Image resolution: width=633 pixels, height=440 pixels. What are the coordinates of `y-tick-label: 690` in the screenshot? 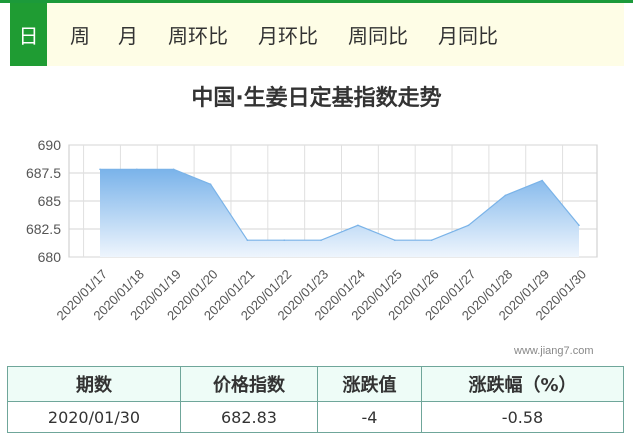 It's located at (50, 145).